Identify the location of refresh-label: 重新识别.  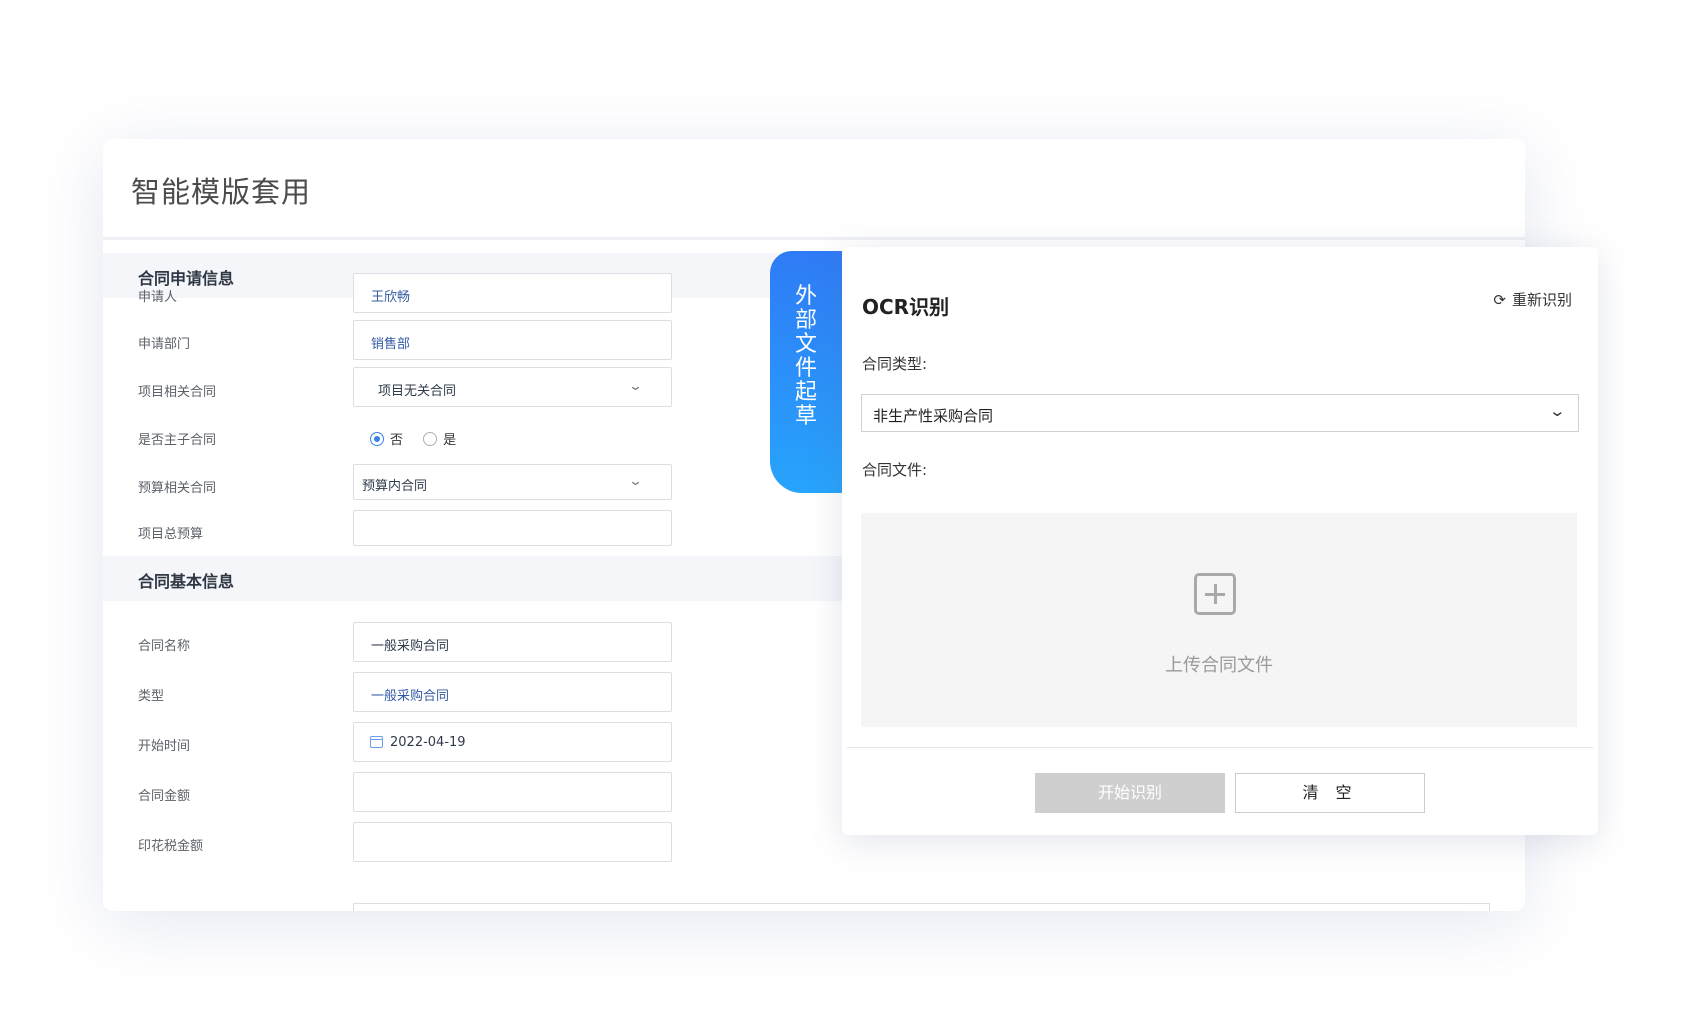
(1541, 300).